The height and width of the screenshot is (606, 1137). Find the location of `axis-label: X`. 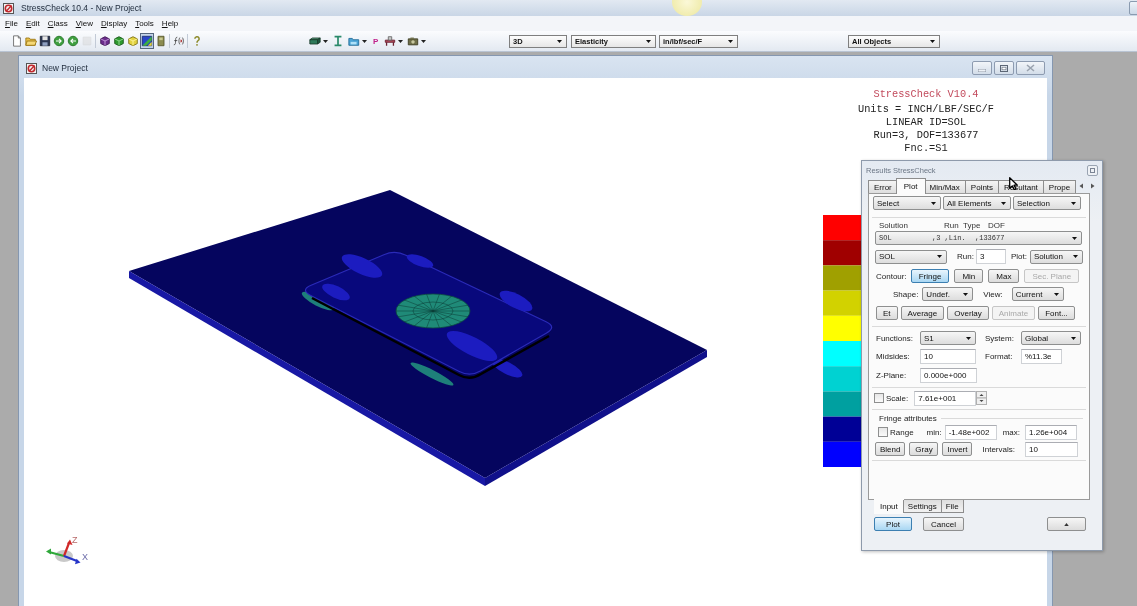

axis-label: X is located at coordinates (85, 557).